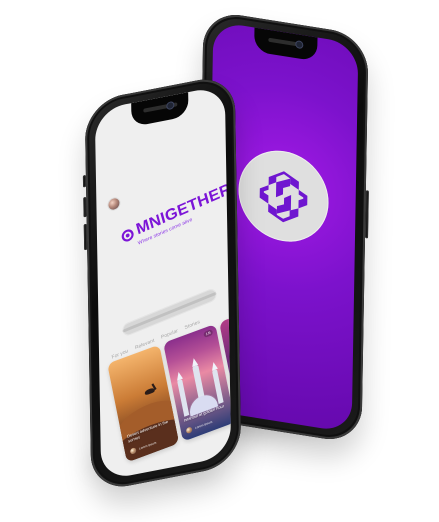 The height and width of the screenshot is (522, 439). What do you see at coordinates (175, 217) in the screenshot?
I see `brand-block: MNIGETHER Where stories come alive` at bounding box center [175, 217].